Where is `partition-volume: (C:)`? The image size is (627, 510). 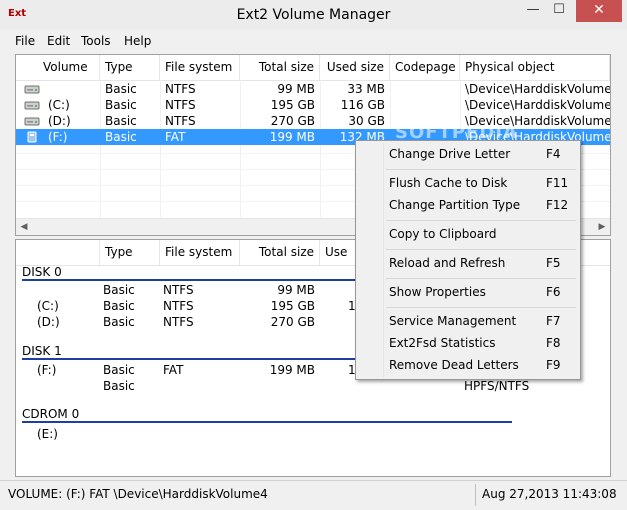 partition-volume: (C:) is located at coordinates (48, 306).